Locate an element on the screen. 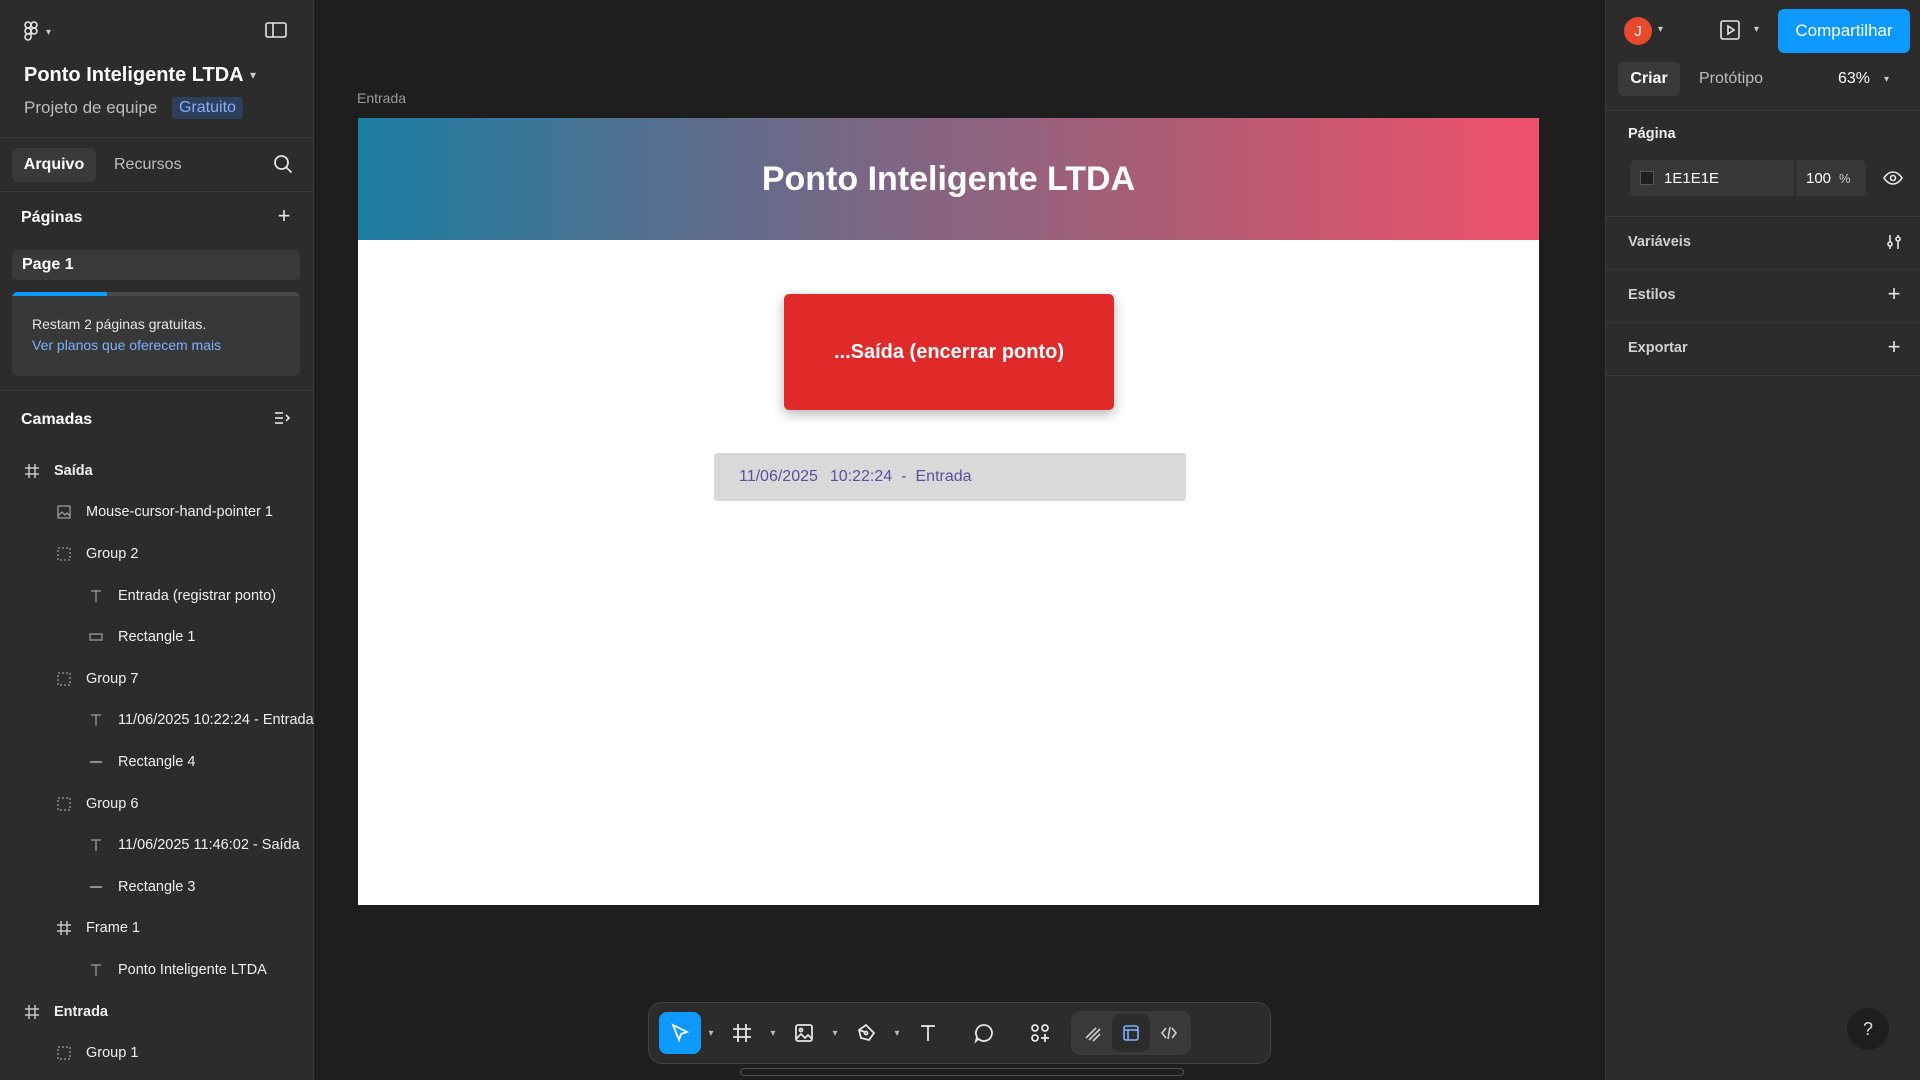 The width and height of the screenshot is (1920, 1080). layer-item: Entrada (registrar ponto) is located at coordinates (157, 596).